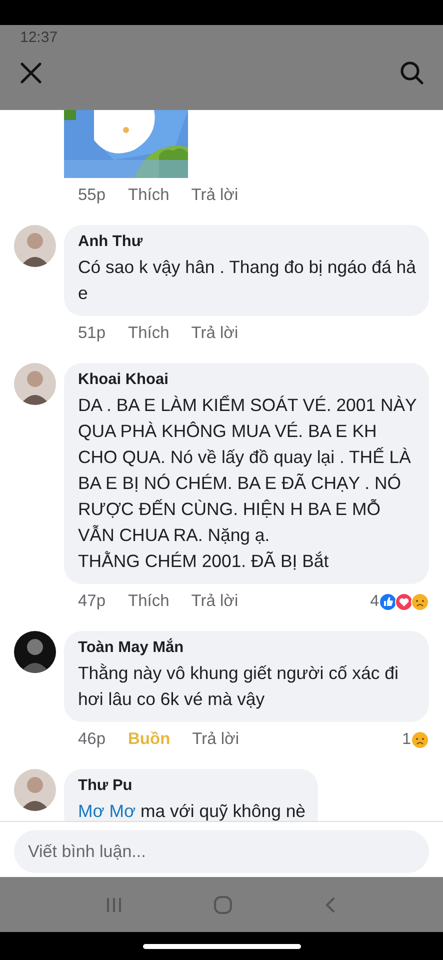 The height and width of the screenshot is (960, 443). I want to click on comment-text: DA . BA E LÀM KIỂM SOÁT VÉ. 2001 NÀY QUA PHÀ KHÔNG MUA VÉ. BA E KH CHO QUA. Nó về lấy đồ quay lại . THẾ LÀ BA E BỊ NÓ CHÉM. BA E ĐÃ CHẠY . NÓ RƯỢC ĐẾN CÙNG. HIỆN H BA E MỖ VẪN CHUA RA. Nặng ạ. THẰNG CHÉM 2001. ĐÃ BỊ Bắt, so click(247, 483).